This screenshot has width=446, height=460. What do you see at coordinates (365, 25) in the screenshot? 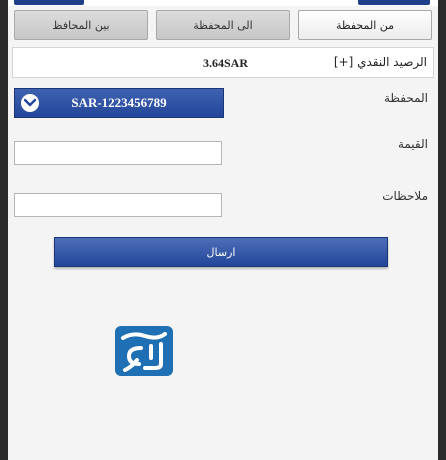
I see `tab-from-wallet: من المحفظة` at bounding box center [365, 25].